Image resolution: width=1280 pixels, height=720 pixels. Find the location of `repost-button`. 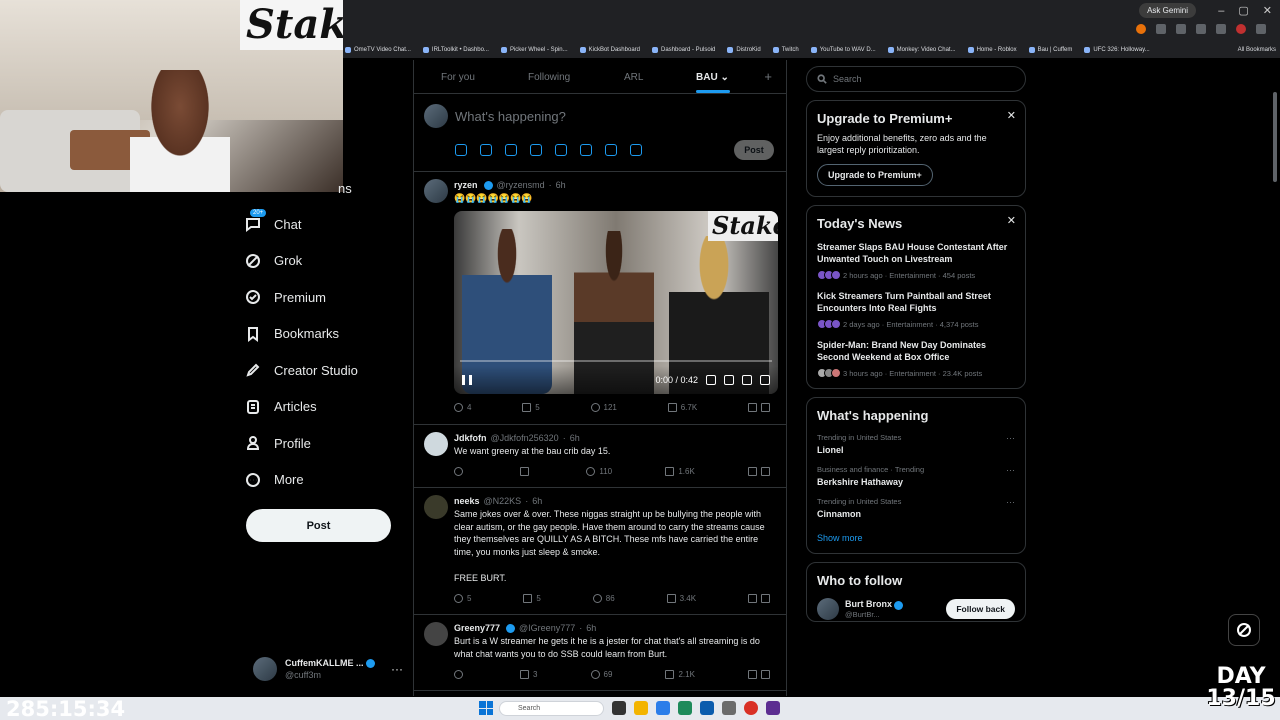

repost-button is located at coordinates (526, 471).